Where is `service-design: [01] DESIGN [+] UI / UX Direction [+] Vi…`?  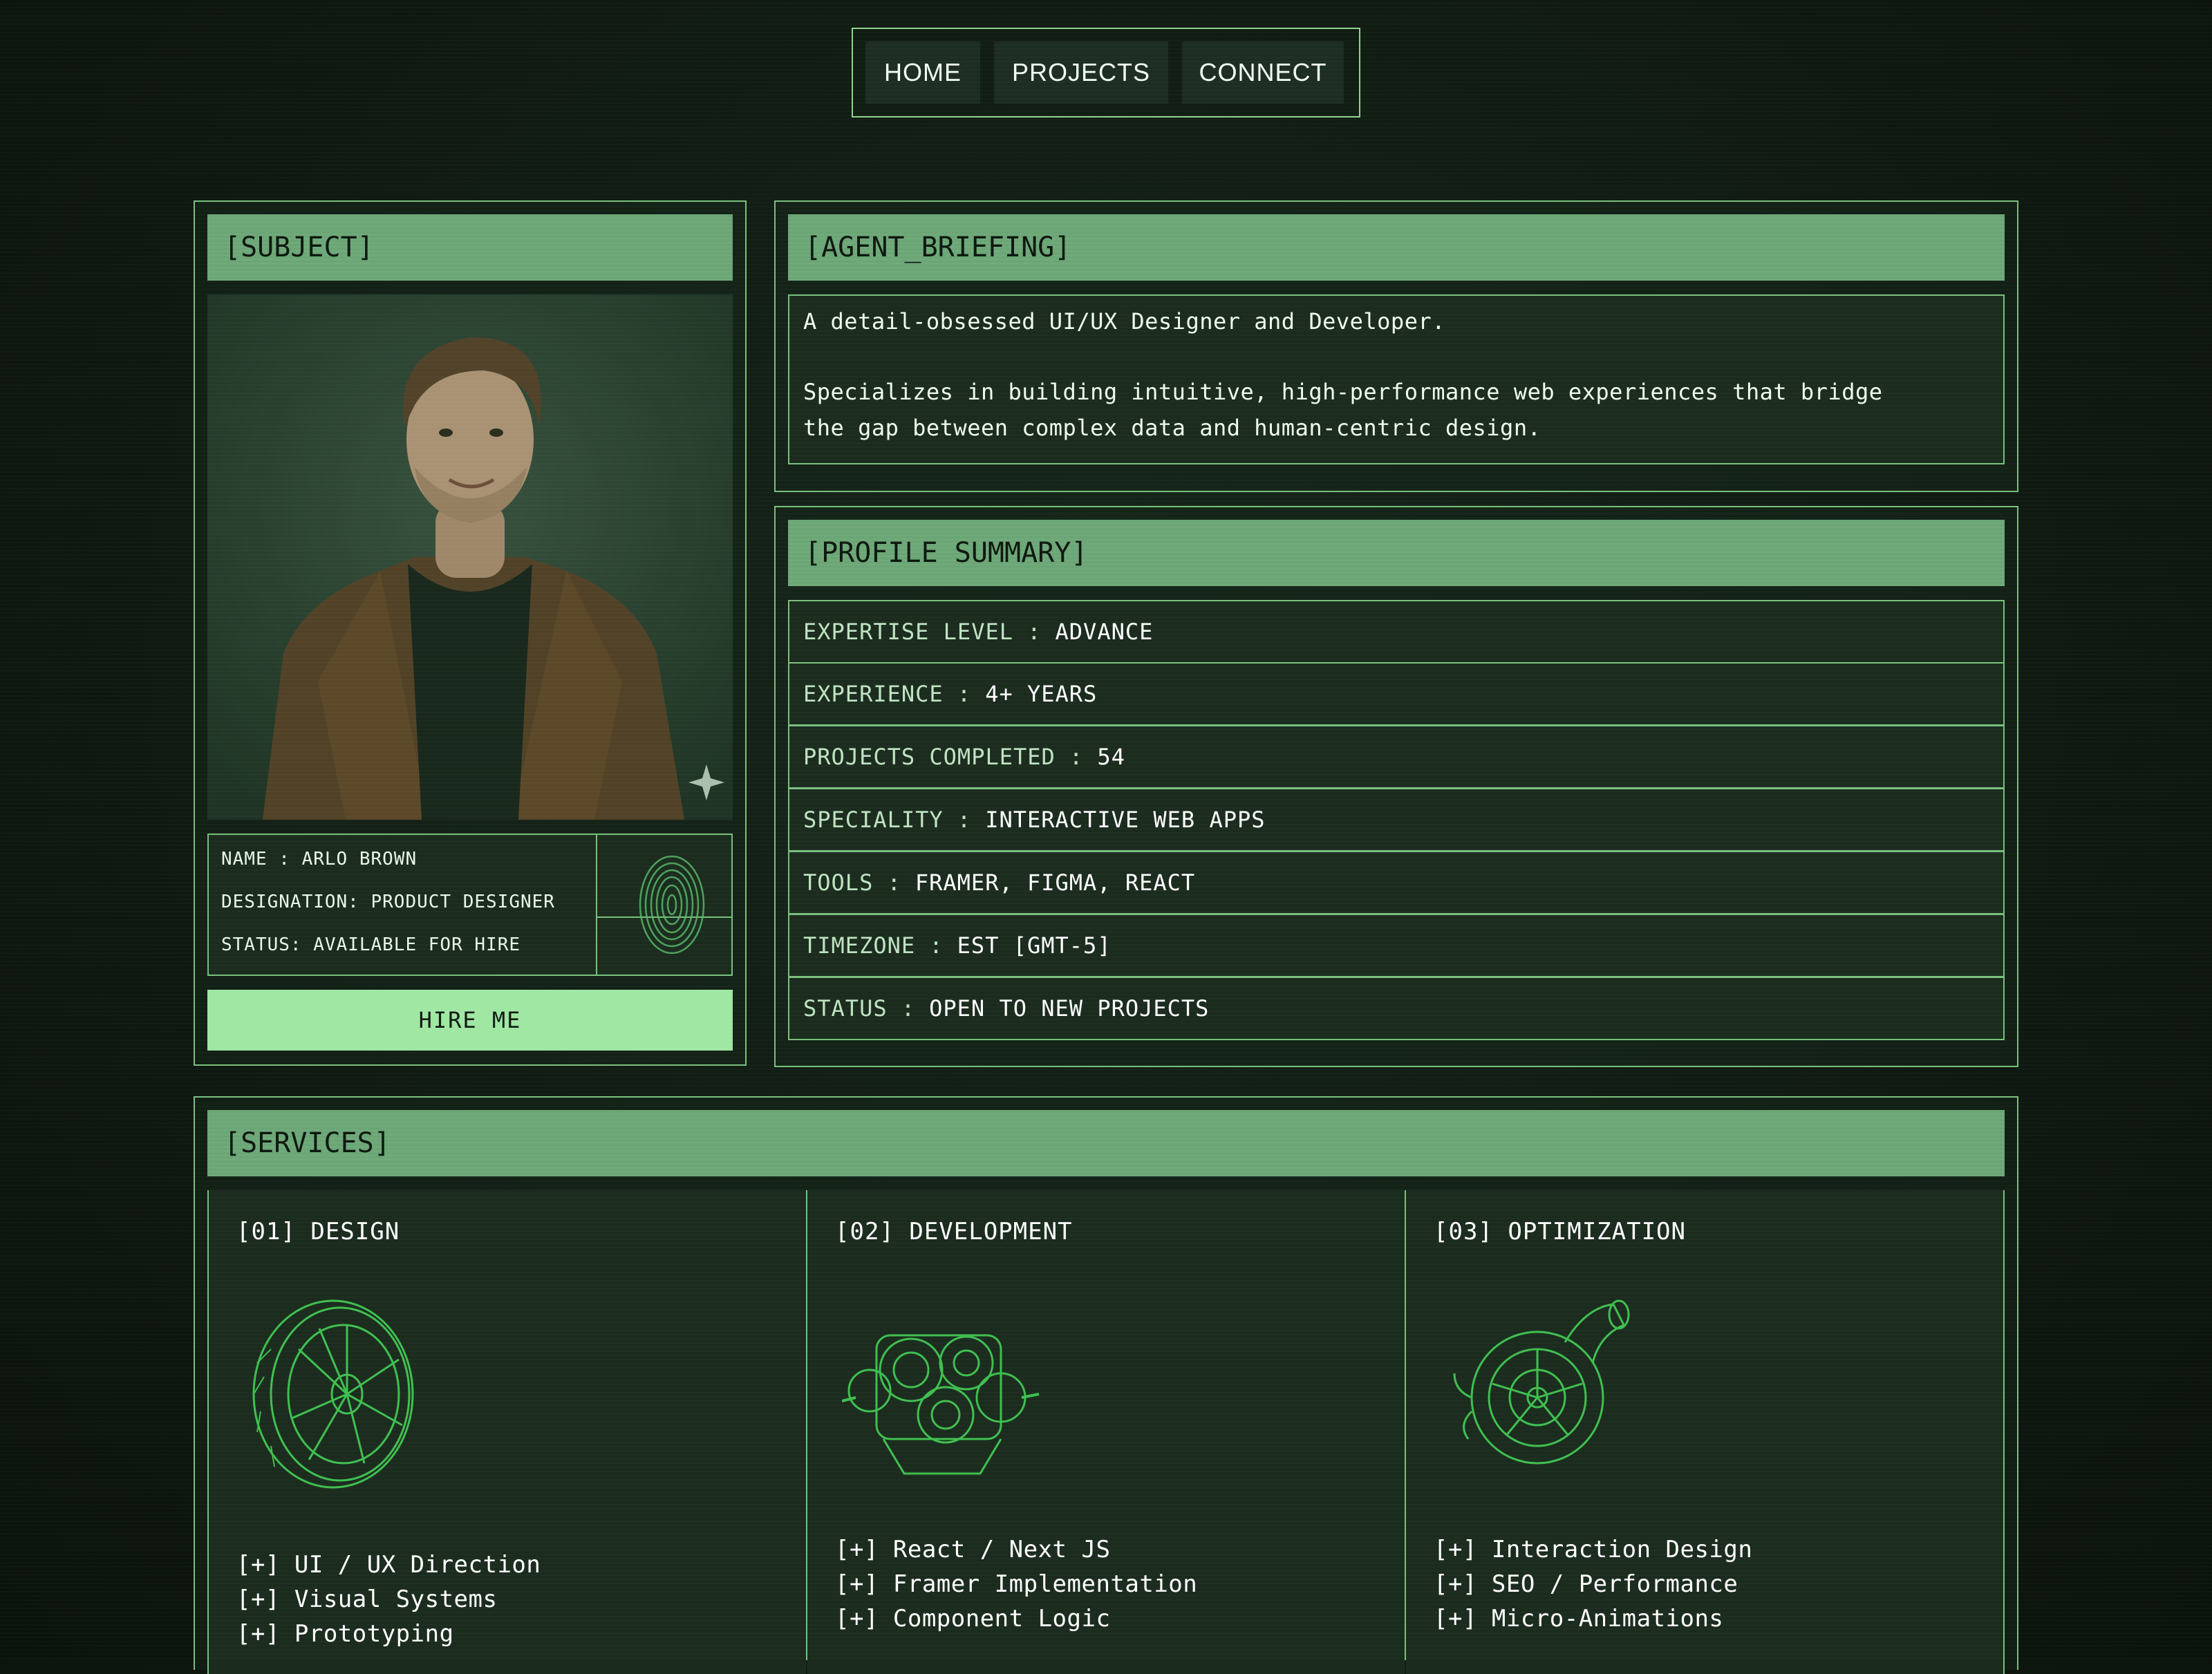
service-design: [01] DESIGN [+] UI / UX Direction [+] Vi… is located at coordinates (508, 1432).